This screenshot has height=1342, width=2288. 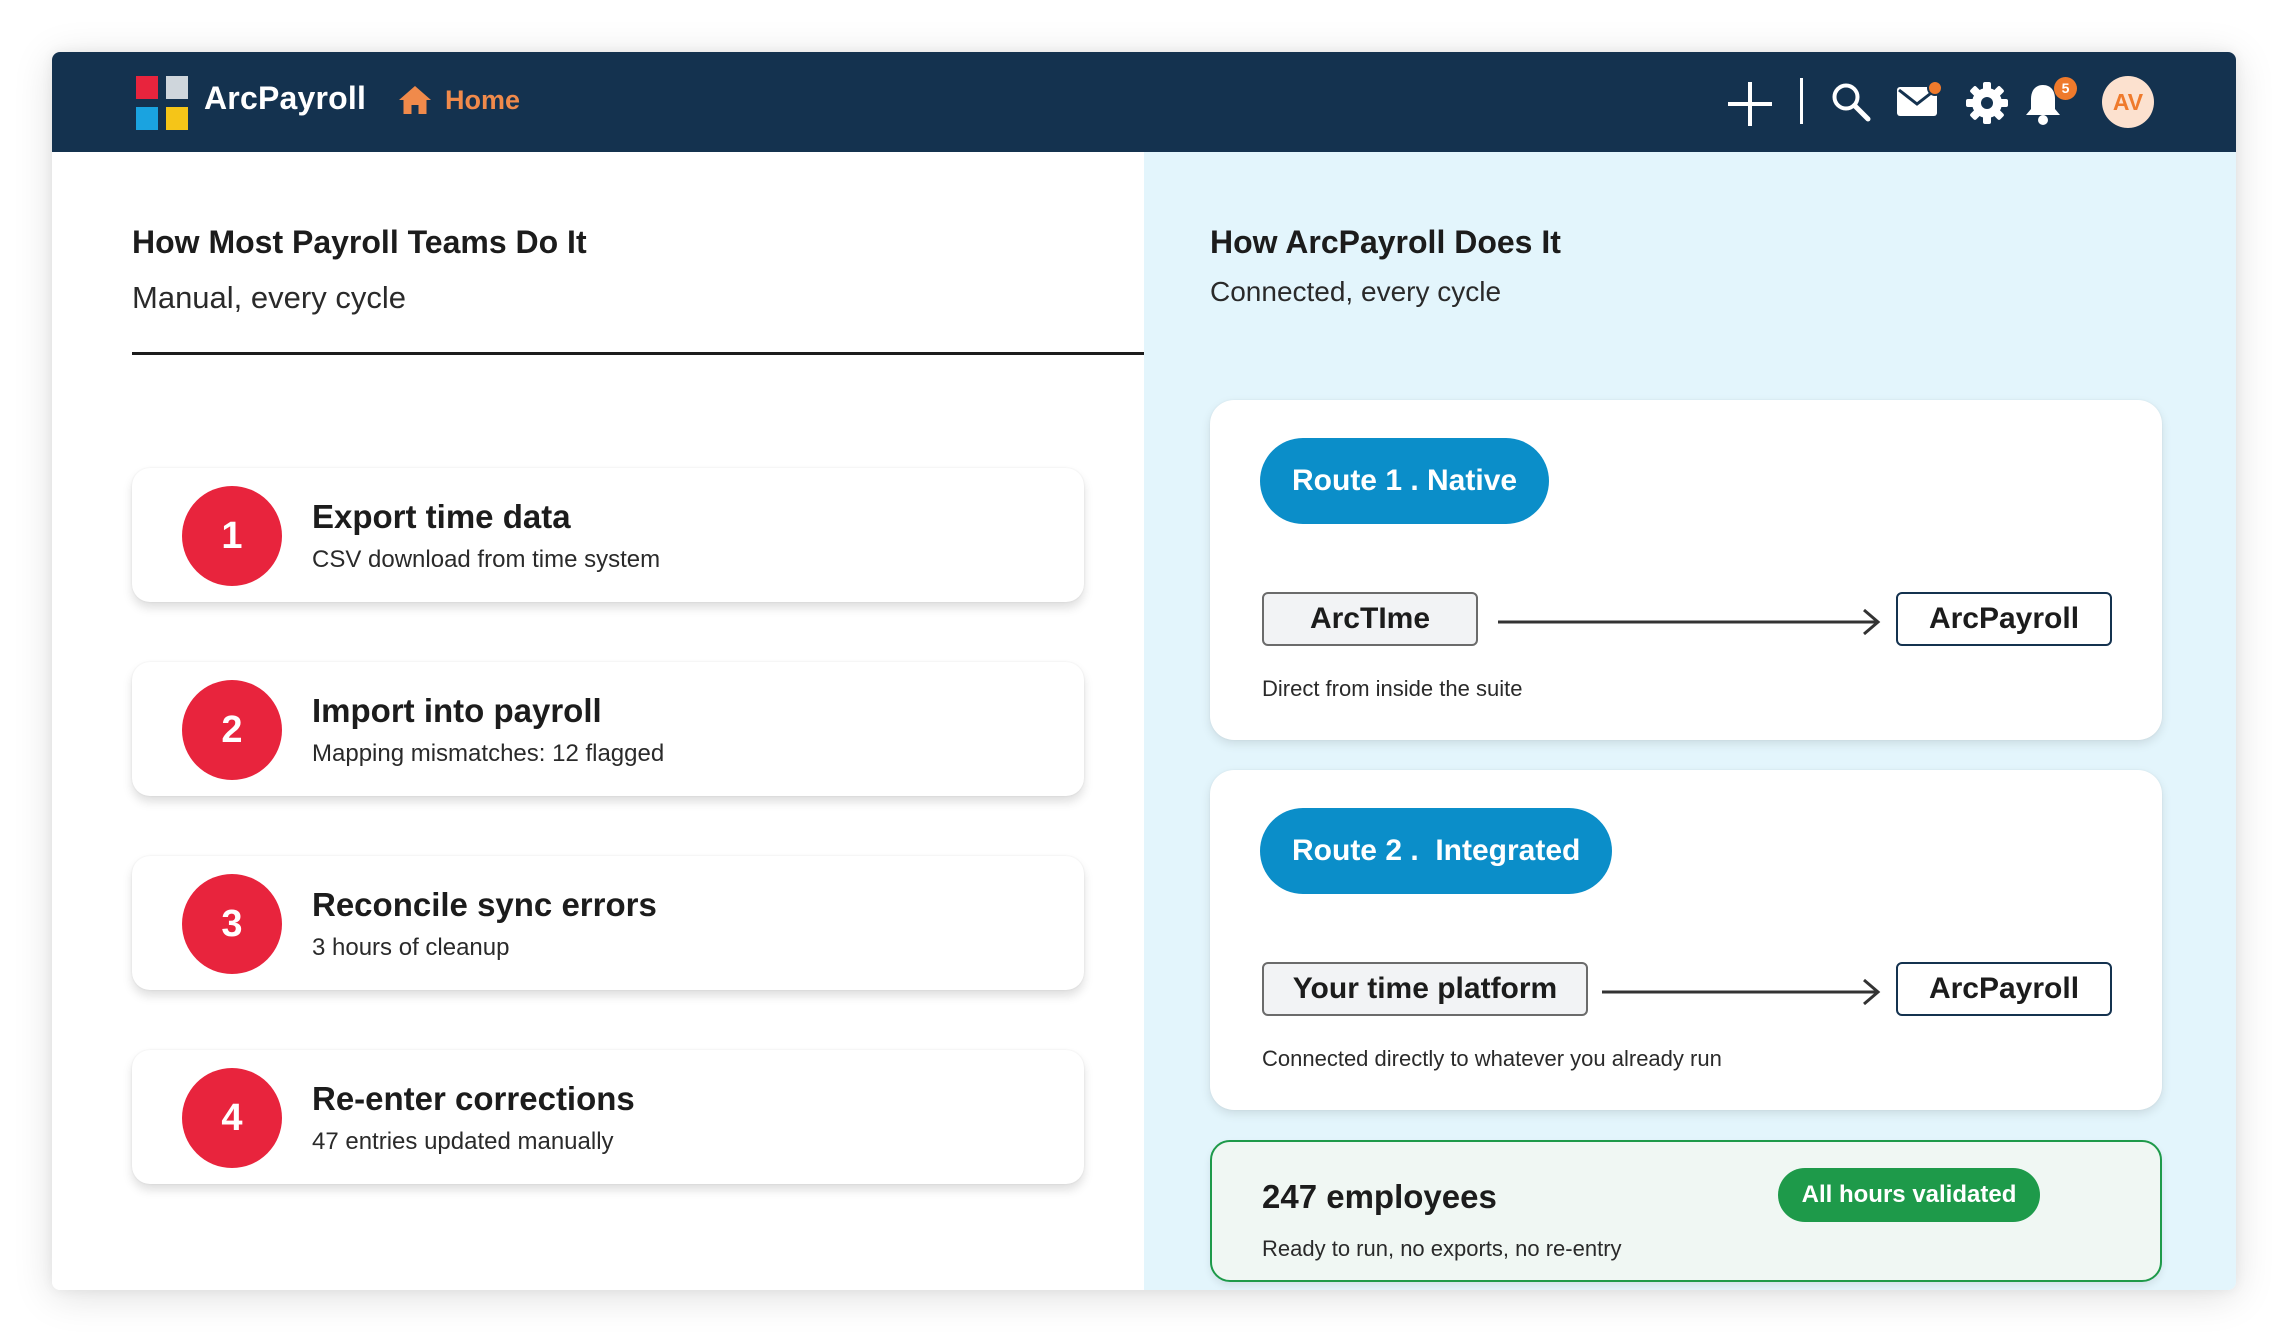 I want to click on home-label: Home, so click(x=483, y=99).